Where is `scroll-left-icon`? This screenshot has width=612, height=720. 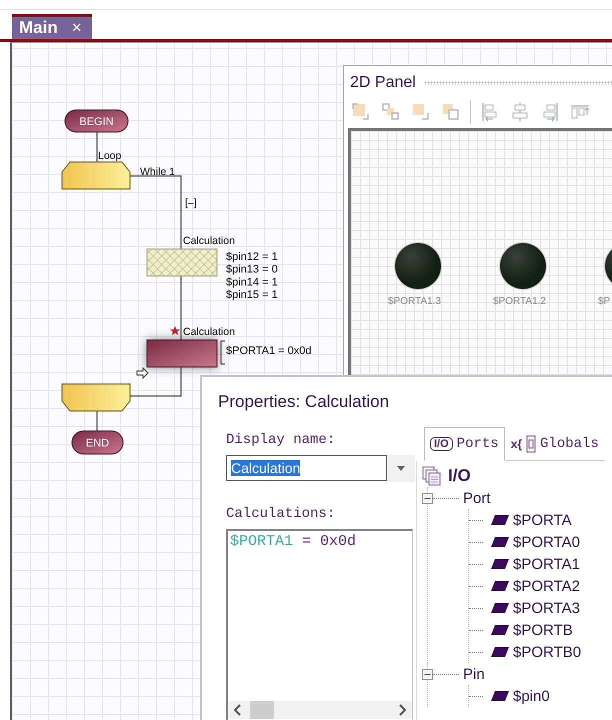 scroll-left-icon is located at coordinates (238, 710).